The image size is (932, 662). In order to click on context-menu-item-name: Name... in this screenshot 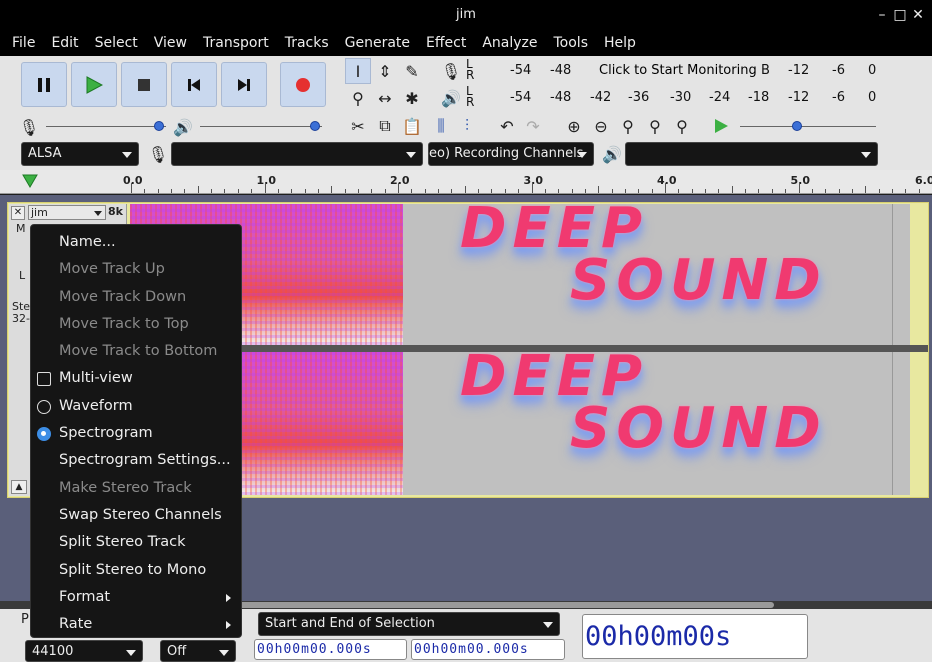, I will do `click(136, 242)`.